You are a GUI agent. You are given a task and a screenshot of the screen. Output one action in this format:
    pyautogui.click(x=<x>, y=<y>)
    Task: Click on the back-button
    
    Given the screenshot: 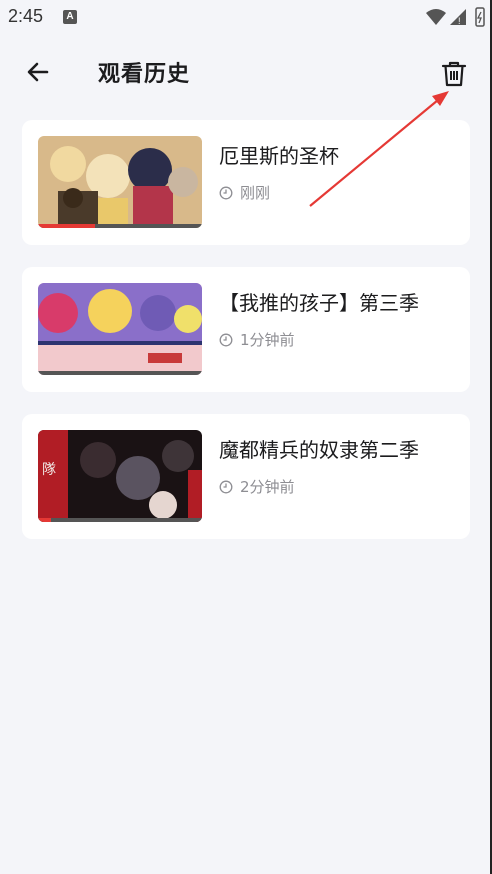 What is the action you would take?
    pyautogui.click(x=38, y=72)
    